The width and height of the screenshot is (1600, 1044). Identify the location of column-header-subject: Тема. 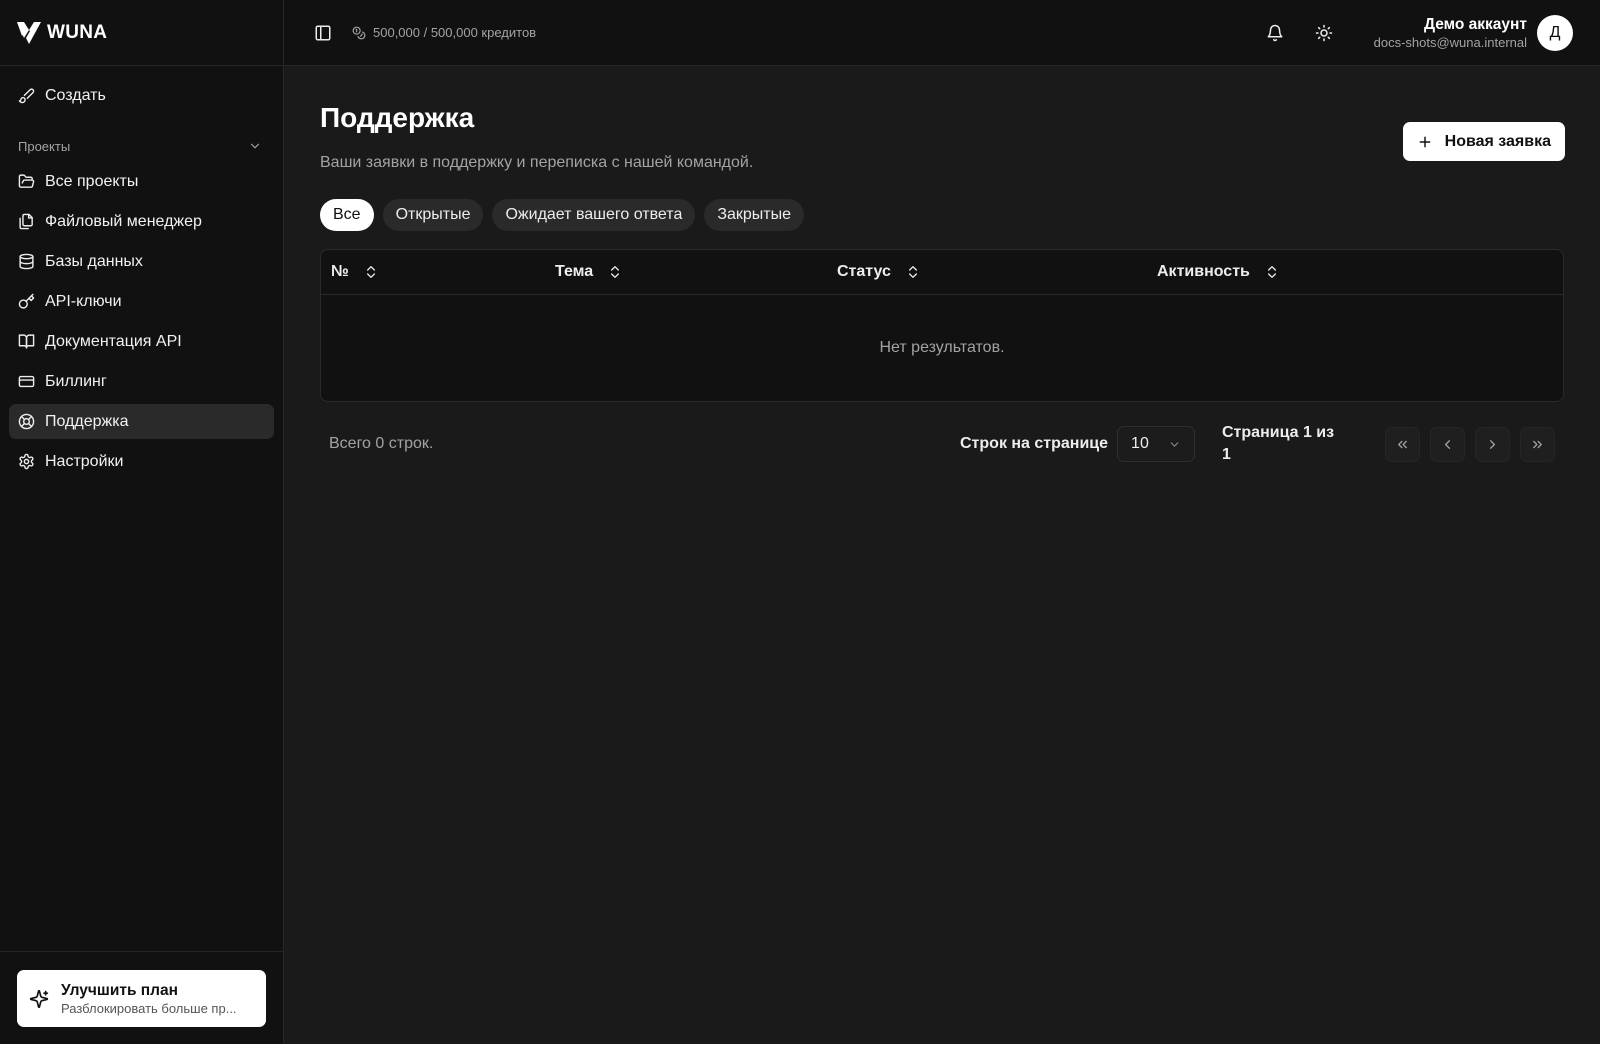
(589, 272).